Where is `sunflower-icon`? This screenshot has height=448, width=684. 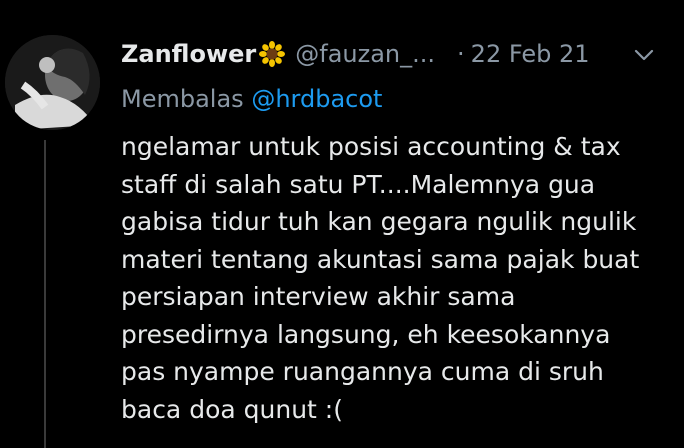 sunflower-icon is located at coordinates (272, 54).